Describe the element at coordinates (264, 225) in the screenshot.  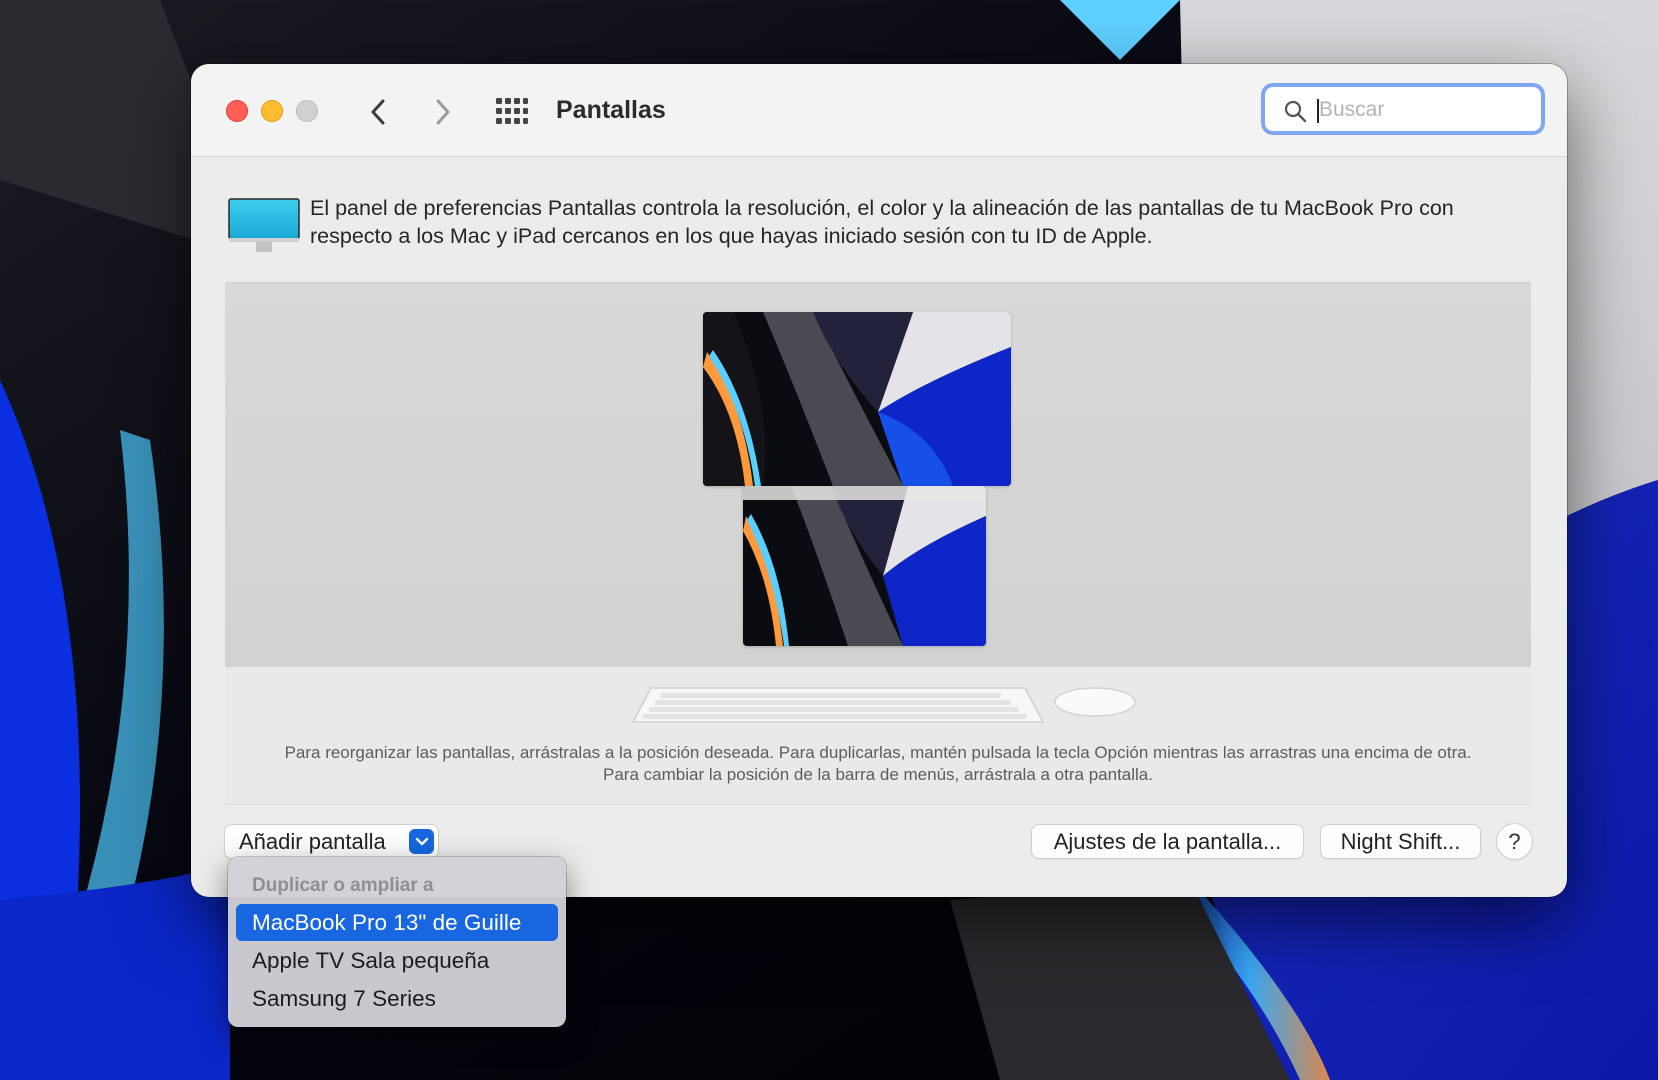
I see `display-icon` at that location.